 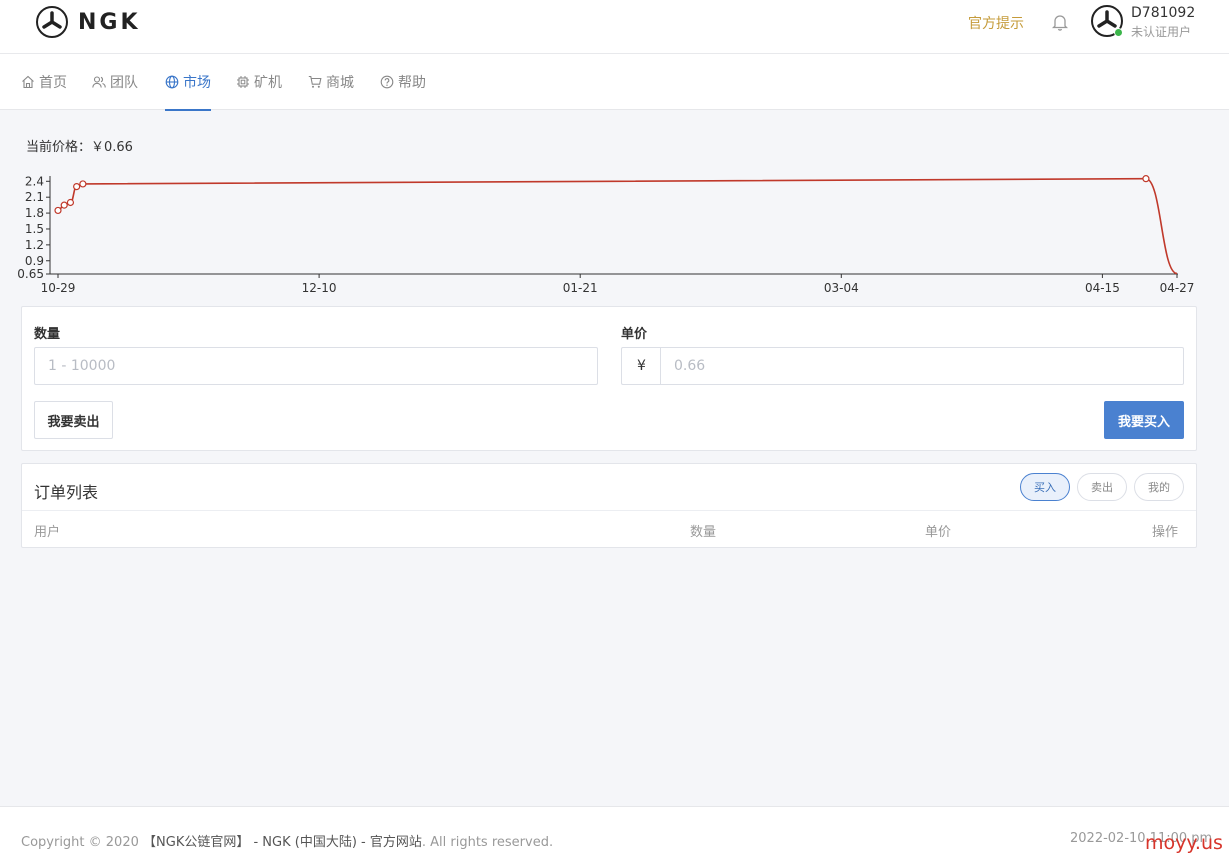 What do you see at coordinates (172, 82) in the screenshot?
I see `globe-icon` at bounding box center [172, 82].